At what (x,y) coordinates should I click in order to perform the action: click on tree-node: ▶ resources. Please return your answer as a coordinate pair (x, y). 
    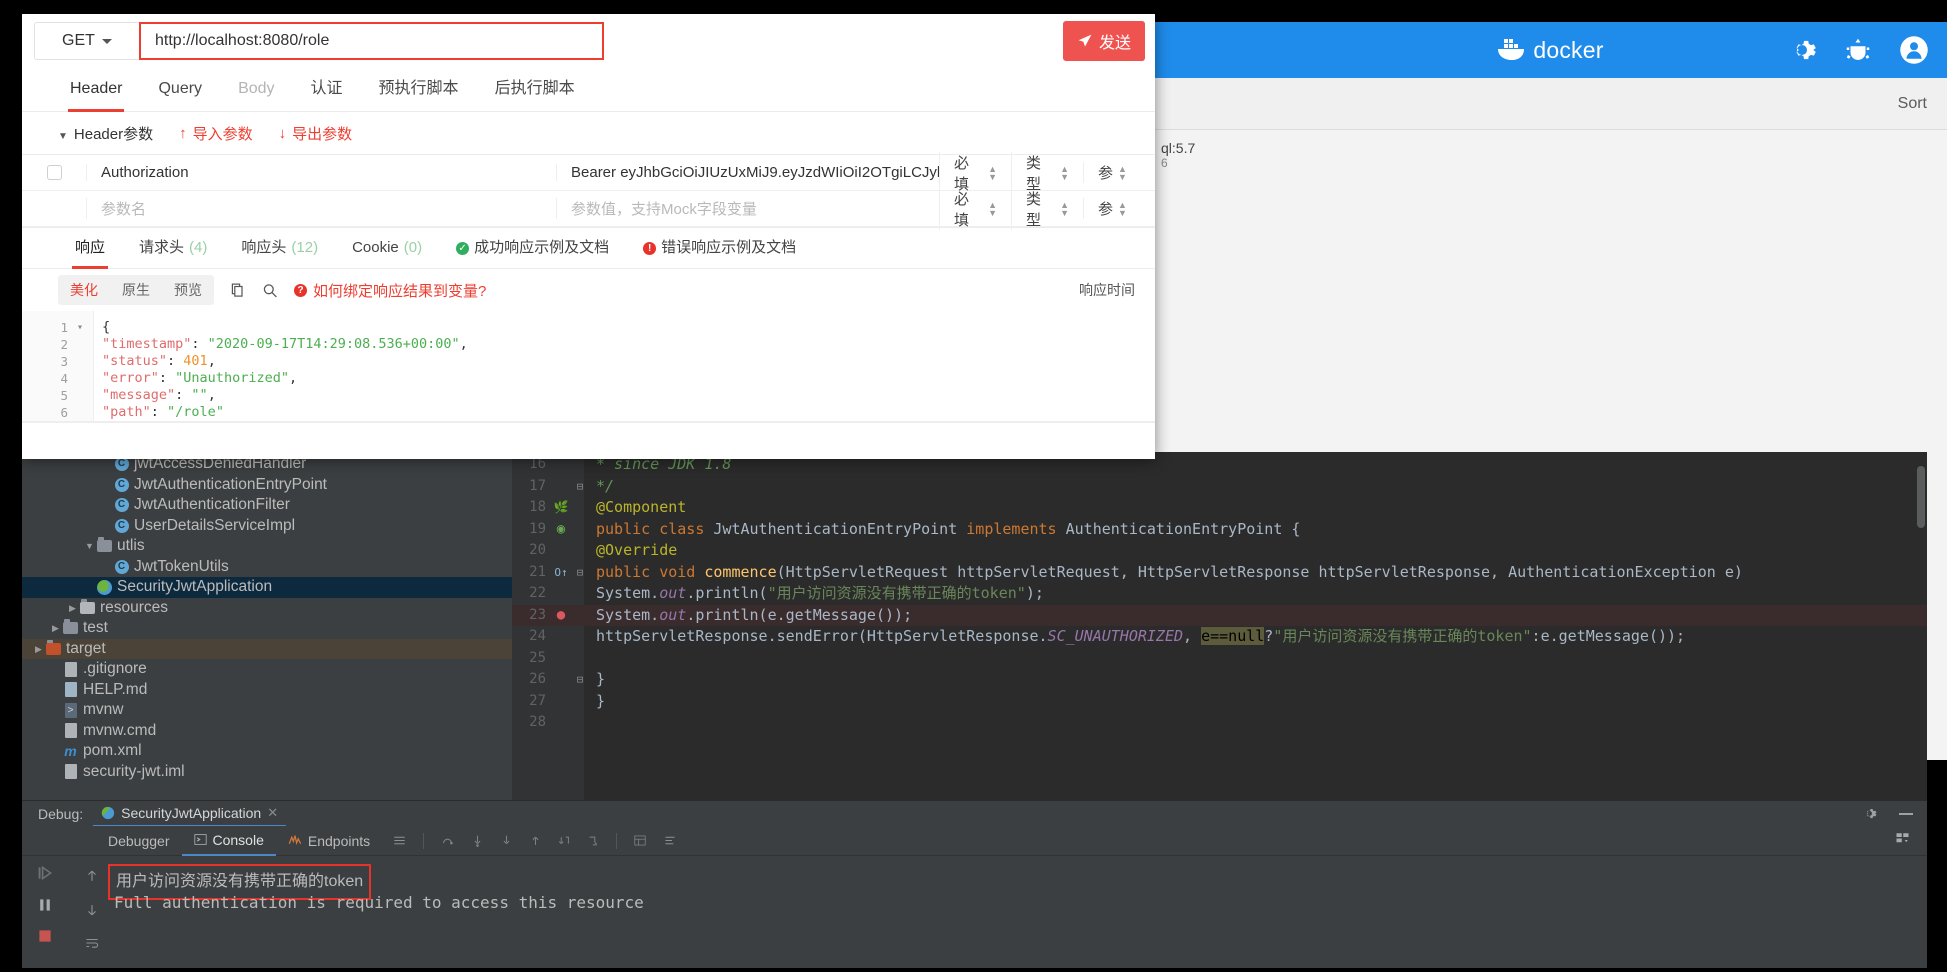
    Looking at the image, I should click on (267, 608).